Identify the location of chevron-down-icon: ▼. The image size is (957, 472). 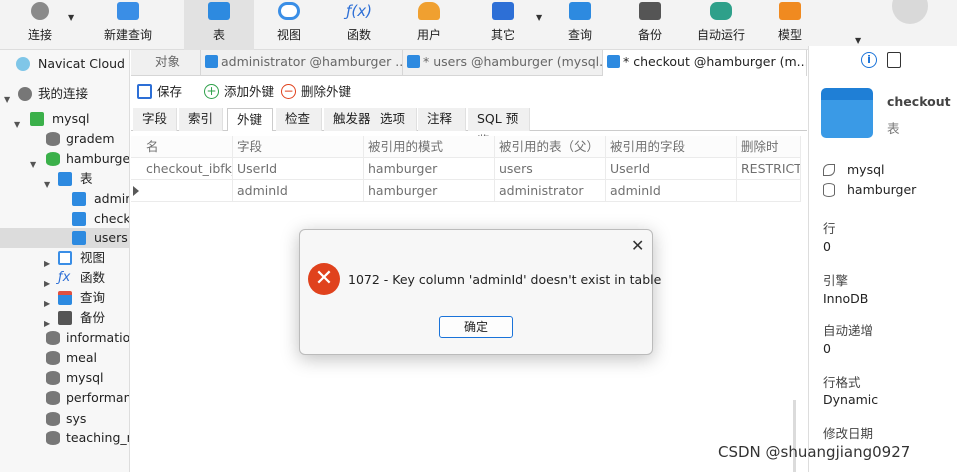
(7, 100).